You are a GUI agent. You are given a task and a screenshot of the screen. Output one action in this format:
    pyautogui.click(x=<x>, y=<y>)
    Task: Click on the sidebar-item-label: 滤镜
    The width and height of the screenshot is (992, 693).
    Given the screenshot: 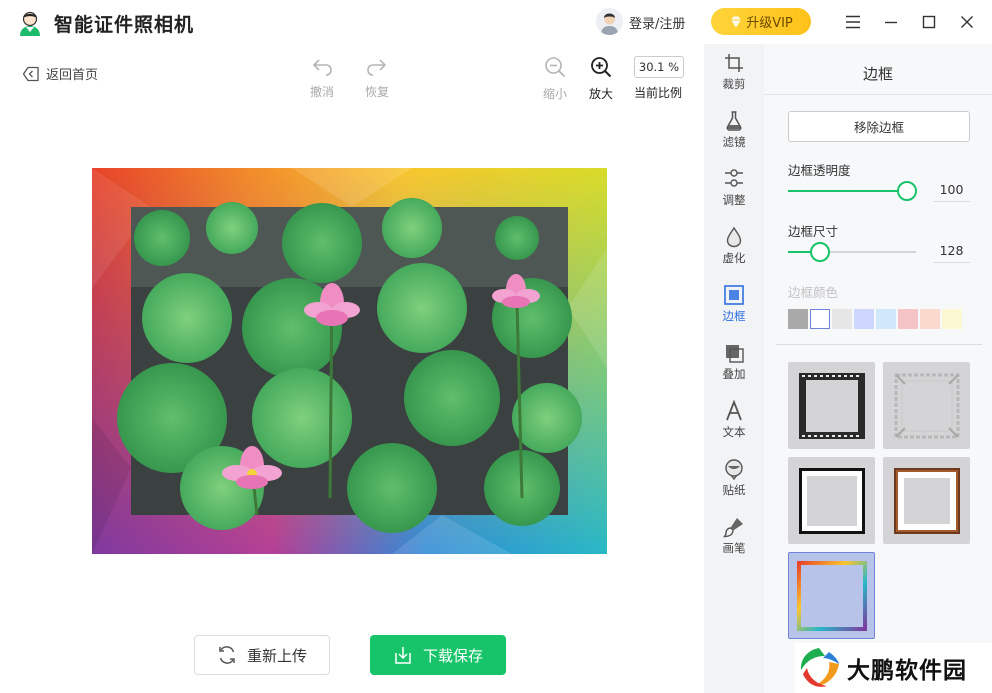 What is the action you would take?
    pyautogui.click(x=734, y=142)
    